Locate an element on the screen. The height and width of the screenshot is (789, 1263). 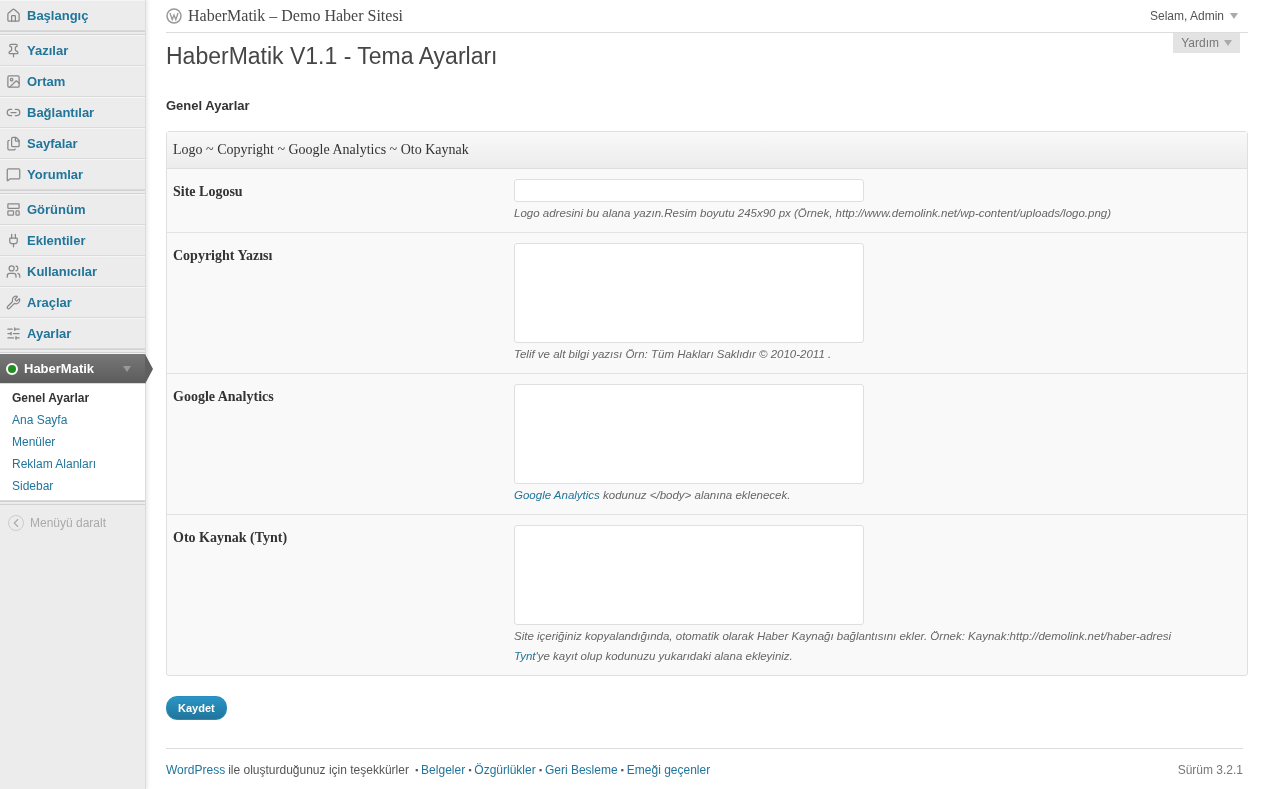
nav-menu-item: Kullanıcılar is located at coordinates (72, 271).